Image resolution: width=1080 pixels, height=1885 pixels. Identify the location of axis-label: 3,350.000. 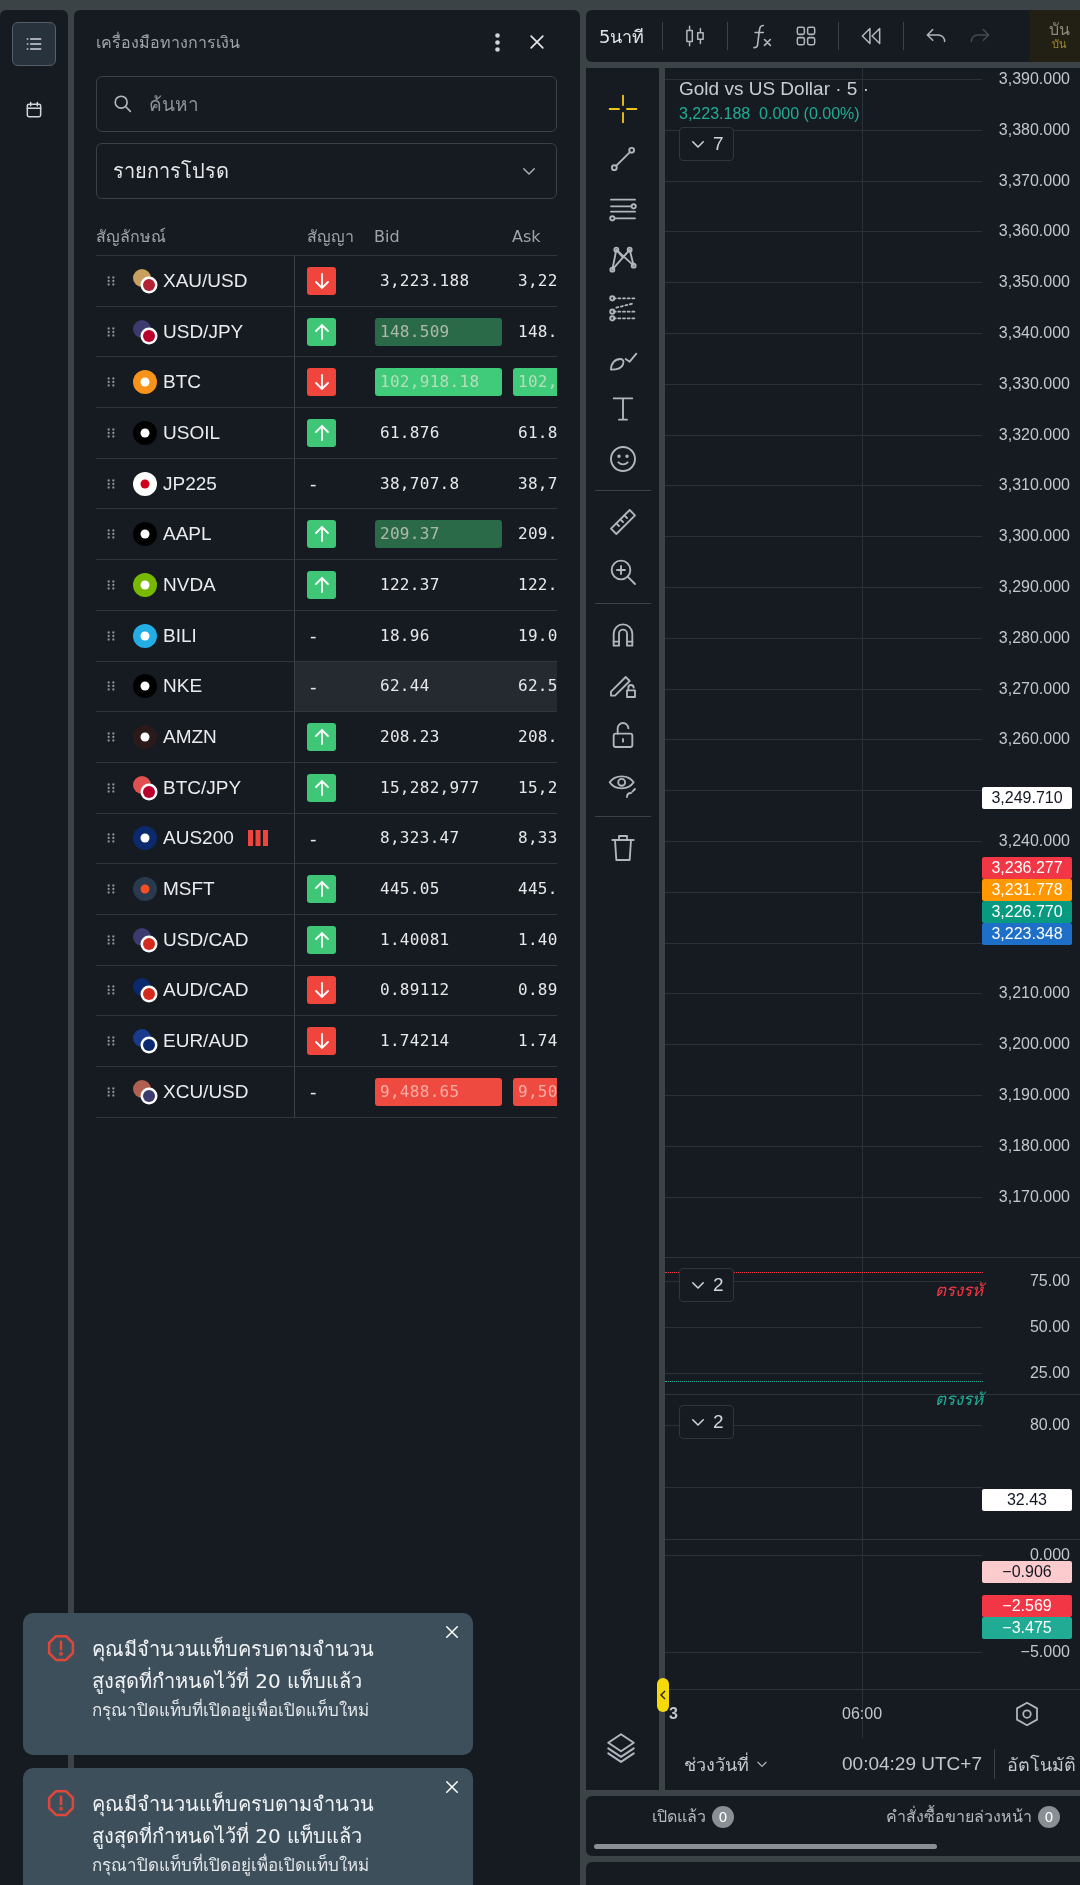
(1034, 282).